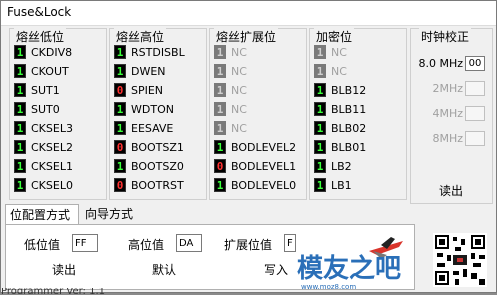 Image resolution: width=497 pixels, height=295 pixels. What do you see at coordinates (447, 138) in the screenshot?
I see `clock-label: 8MHz` at bounding box center [447, 138].